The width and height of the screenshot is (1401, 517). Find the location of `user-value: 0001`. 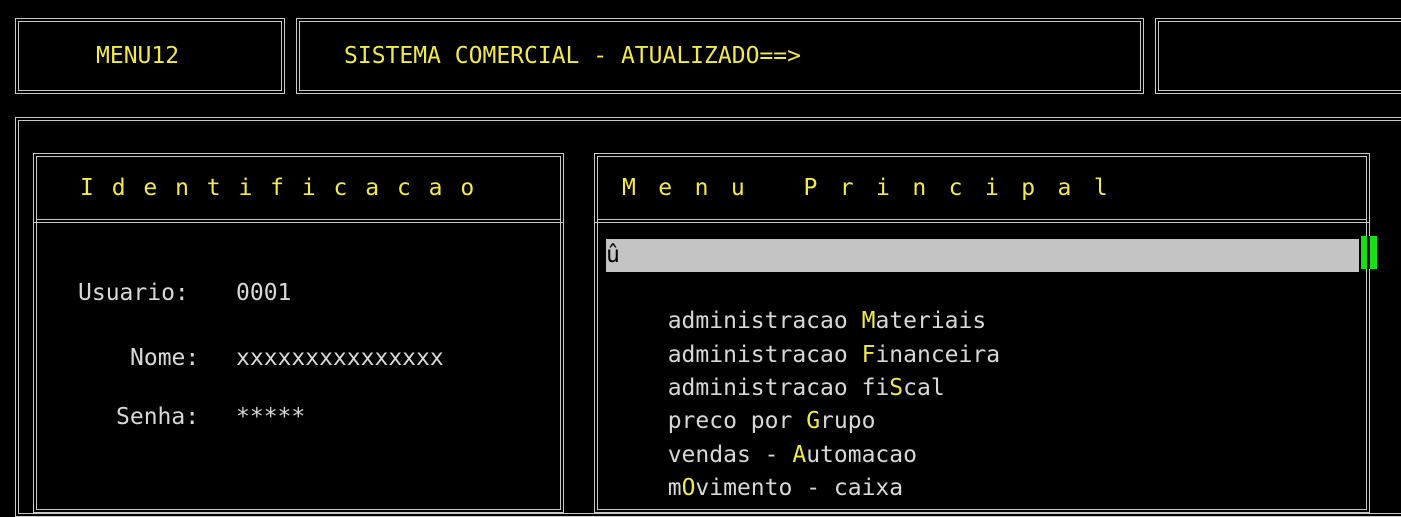

user-value: 0001 is located at coordinates (263, 293).